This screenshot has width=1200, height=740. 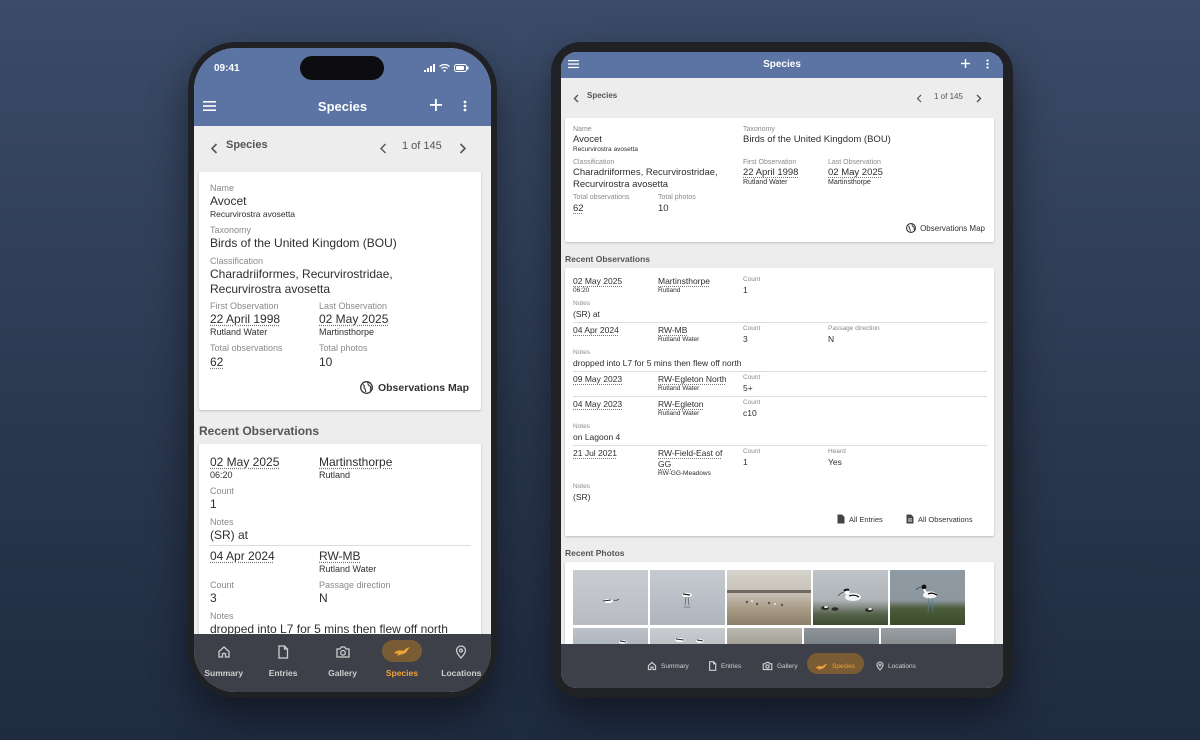 I want to click on avocet-photo-image, so click(x=623, y=642).